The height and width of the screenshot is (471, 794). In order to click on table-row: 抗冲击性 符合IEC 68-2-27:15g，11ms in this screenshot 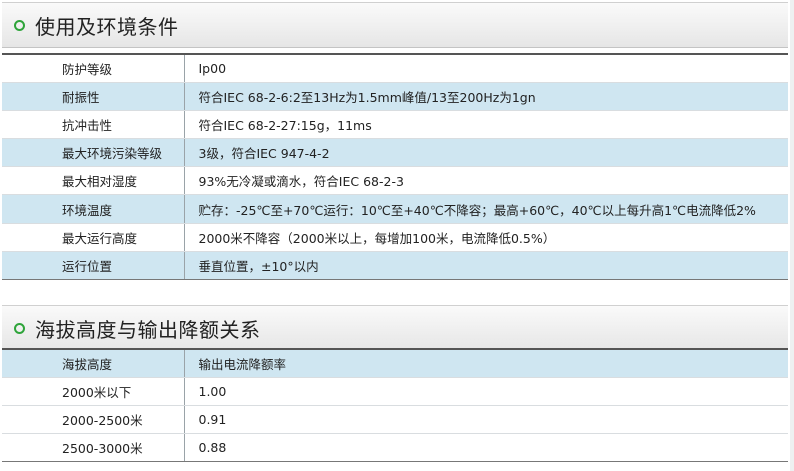, I will do `click(395, 125)`.